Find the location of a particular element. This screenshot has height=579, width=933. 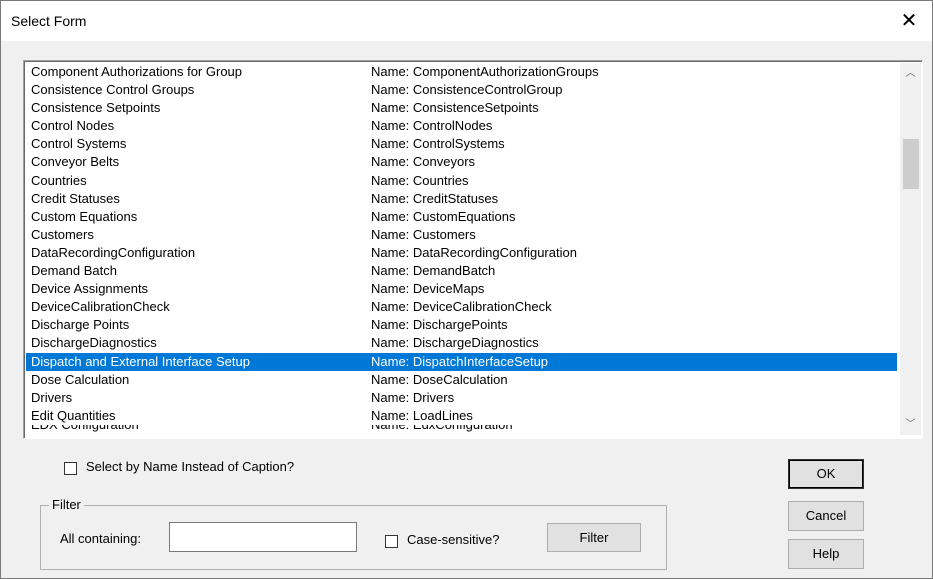

list-item-name: Name: ControlSystems is located at coordinates (438, 144).